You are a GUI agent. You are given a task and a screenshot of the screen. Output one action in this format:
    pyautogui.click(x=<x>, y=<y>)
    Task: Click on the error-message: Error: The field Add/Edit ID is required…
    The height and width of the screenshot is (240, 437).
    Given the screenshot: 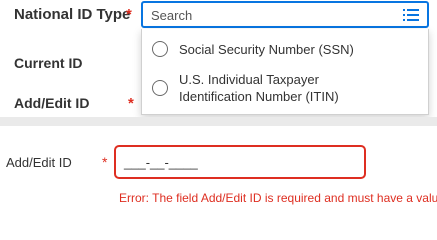 What is the action you would take?
    pyautogui.click(x=278, y=198)
    